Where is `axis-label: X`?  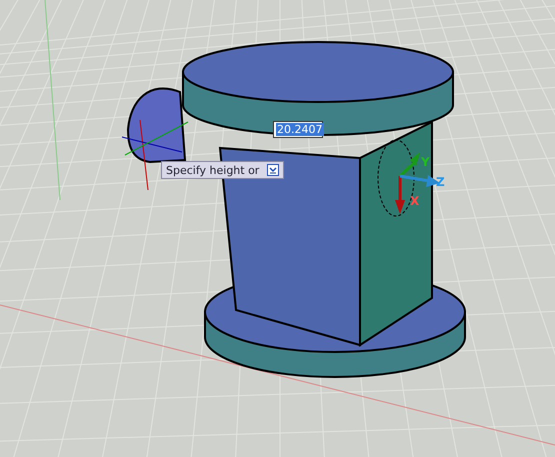 axis-label: X is located at coordinates (415, 201).